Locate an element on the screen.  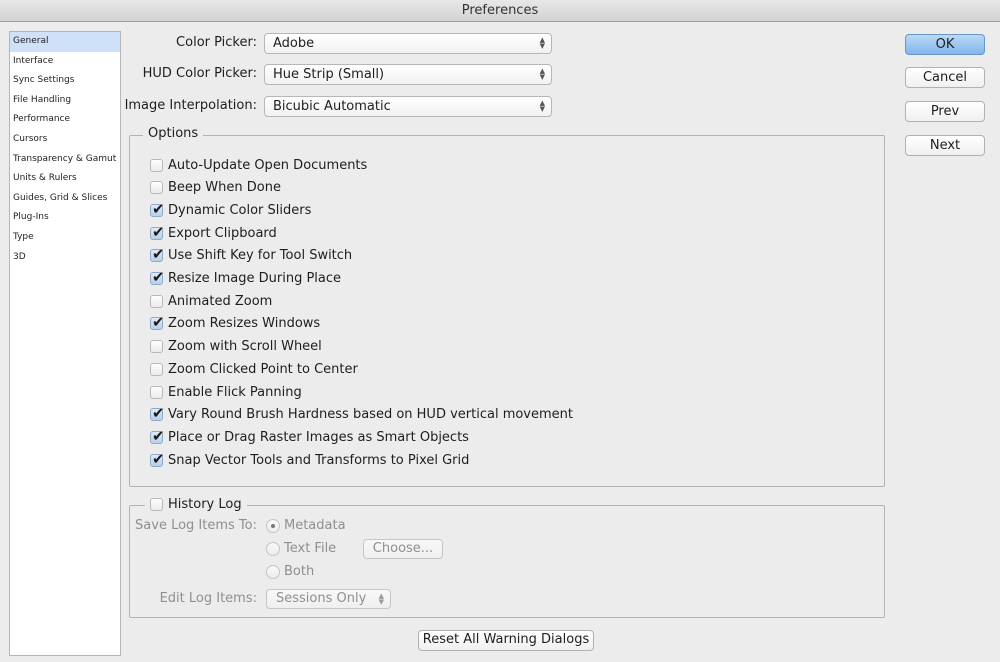
option-label: Enable Flick Panning is located at coordinates (235, 392).